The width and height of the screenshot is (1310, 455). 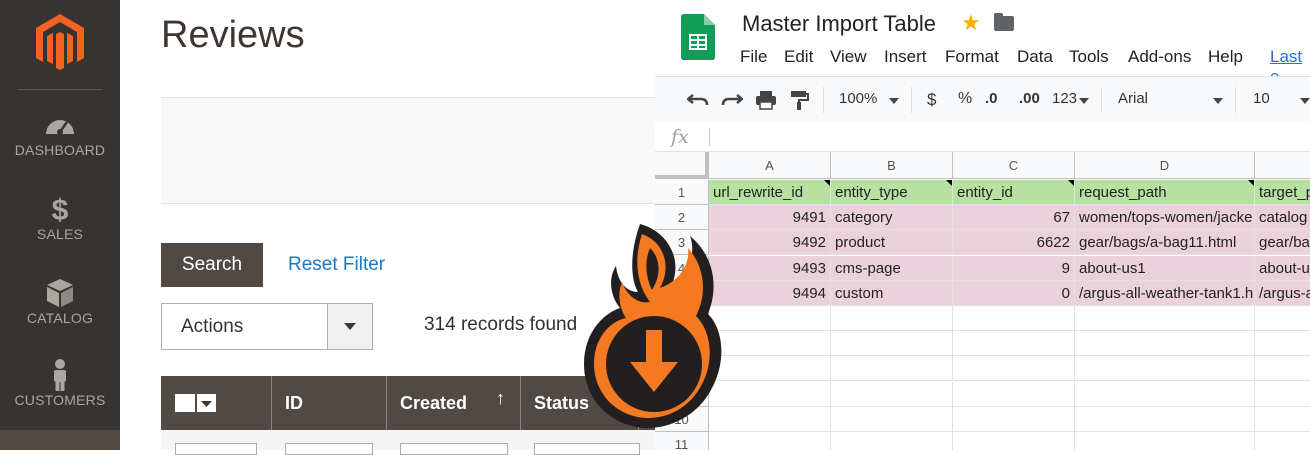 What do you see at coordinates (1282, 218) in the screenshot?
I see `sheet-cell: catalog` at bounding box center [1282, 218].